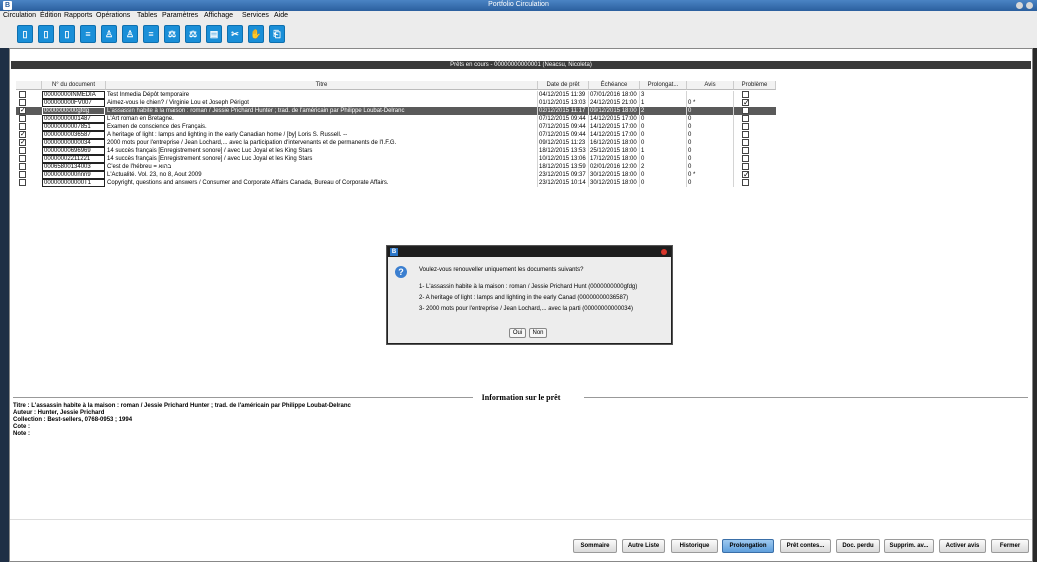 The width and height of the screenshot is (1037, 562). I want to click on hand-icon: ✋, so click(256, 34).